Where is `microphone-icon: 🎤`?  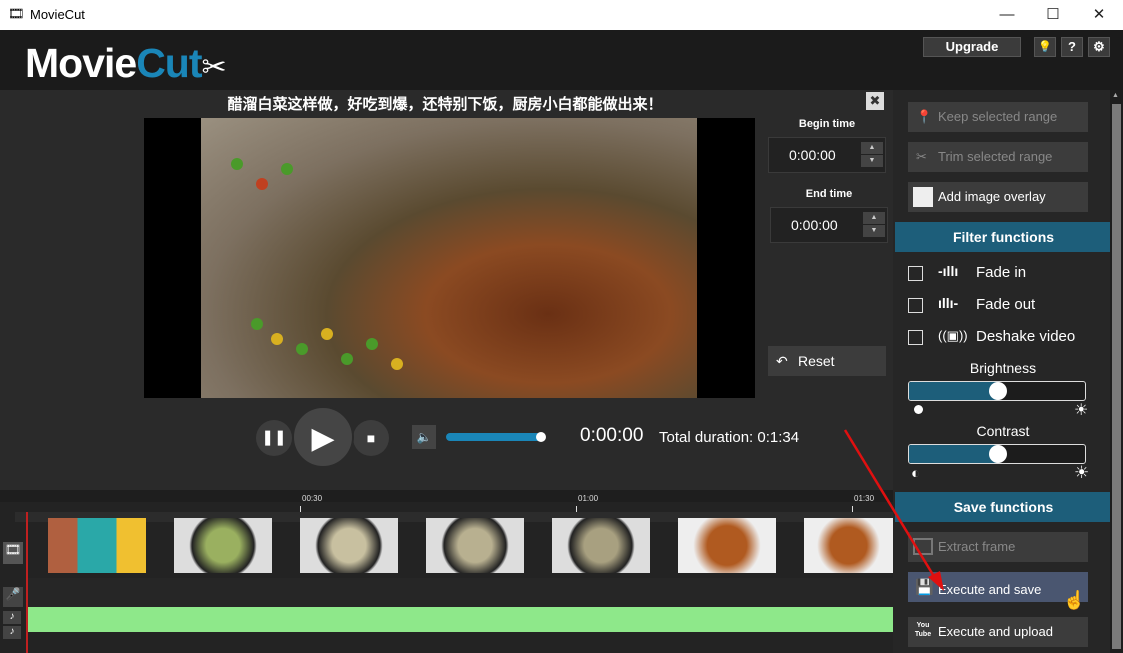
microphone-icon: 🎤 is located at coordinates (13, 597).